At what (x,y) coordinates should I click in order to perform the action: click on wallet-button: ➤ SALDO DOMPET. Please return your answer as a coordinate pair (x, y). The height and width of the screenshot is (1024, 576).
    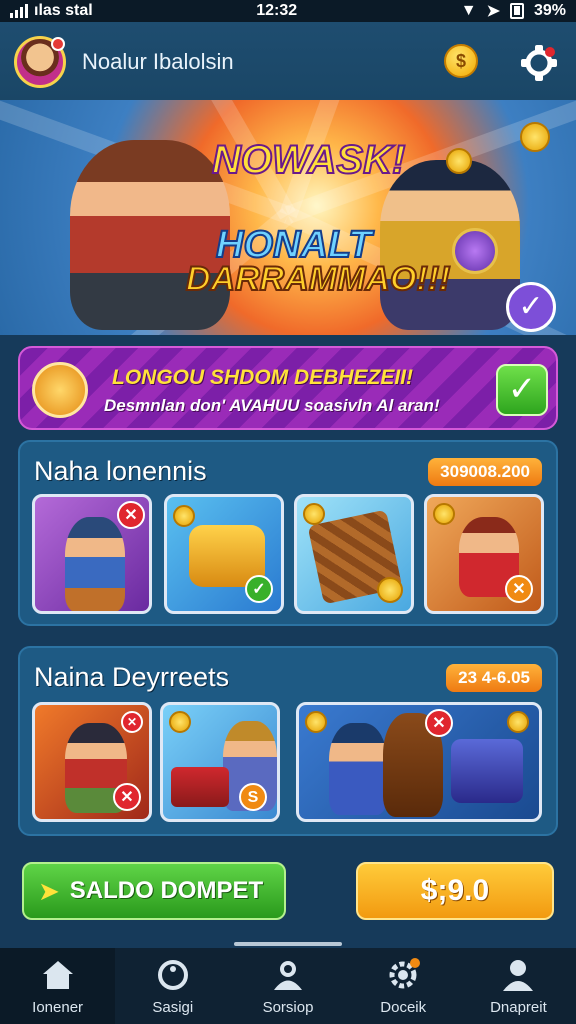
    Looking at the image, I should click on (154, 891).